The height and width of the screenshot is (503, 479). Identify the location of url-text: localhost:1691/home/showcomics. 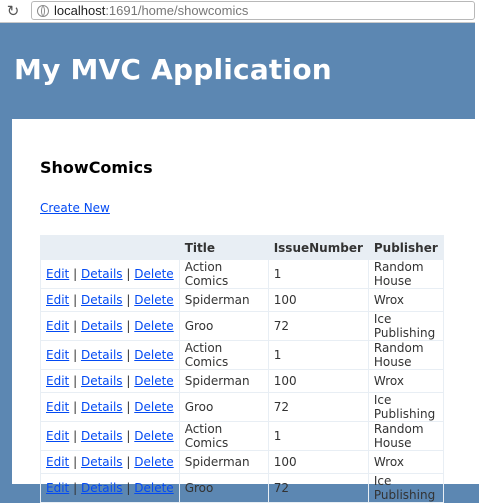
(151, 10).